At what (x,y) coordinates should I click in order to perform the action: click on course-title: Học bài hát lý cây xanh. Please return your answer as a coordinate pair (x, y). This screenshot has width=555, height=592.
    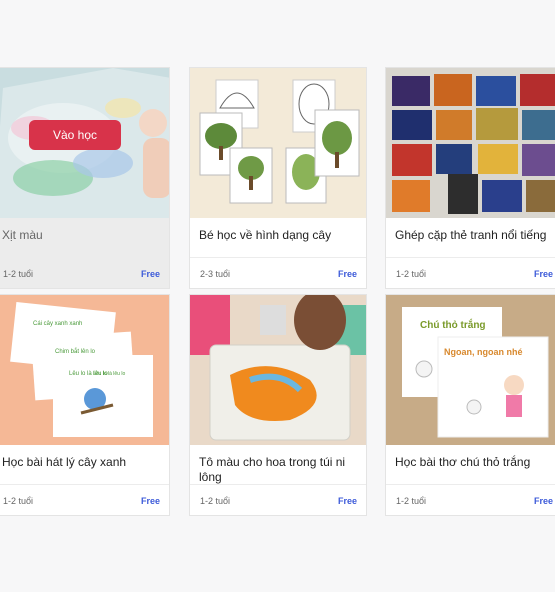
    Looking at the image, I should click on (64, 462).